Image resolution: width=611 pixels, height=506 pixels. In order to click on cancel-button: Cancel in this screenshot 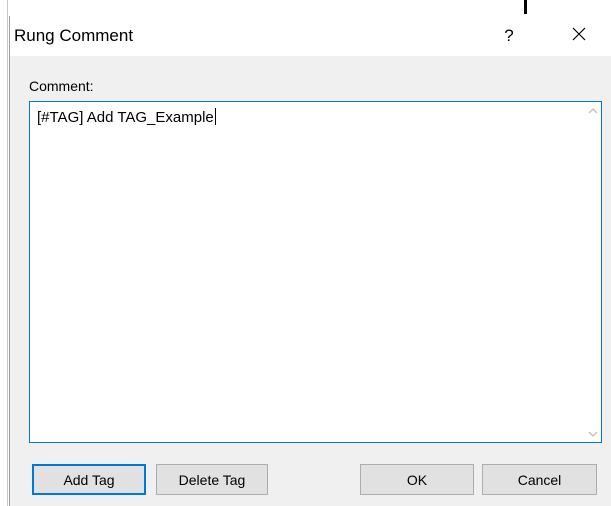, I will do `click(539, 479)`.